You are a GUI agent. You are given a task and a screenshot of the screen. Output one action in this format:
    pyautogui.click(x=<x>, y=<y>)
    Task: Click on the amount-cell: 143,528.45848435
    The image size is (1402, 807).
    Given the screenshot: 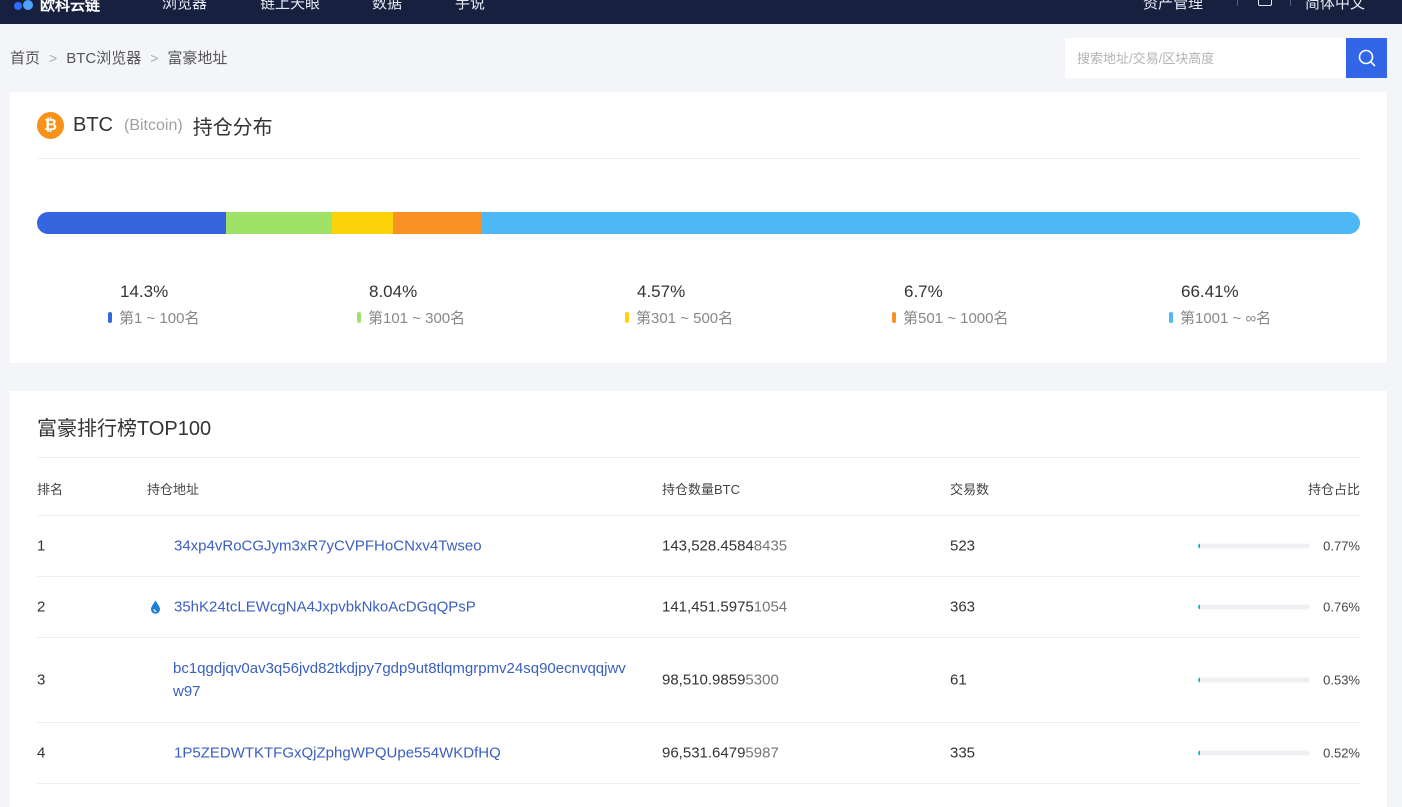 What is the action you would take?
    pyautogui.click(x=725, y=546)
    